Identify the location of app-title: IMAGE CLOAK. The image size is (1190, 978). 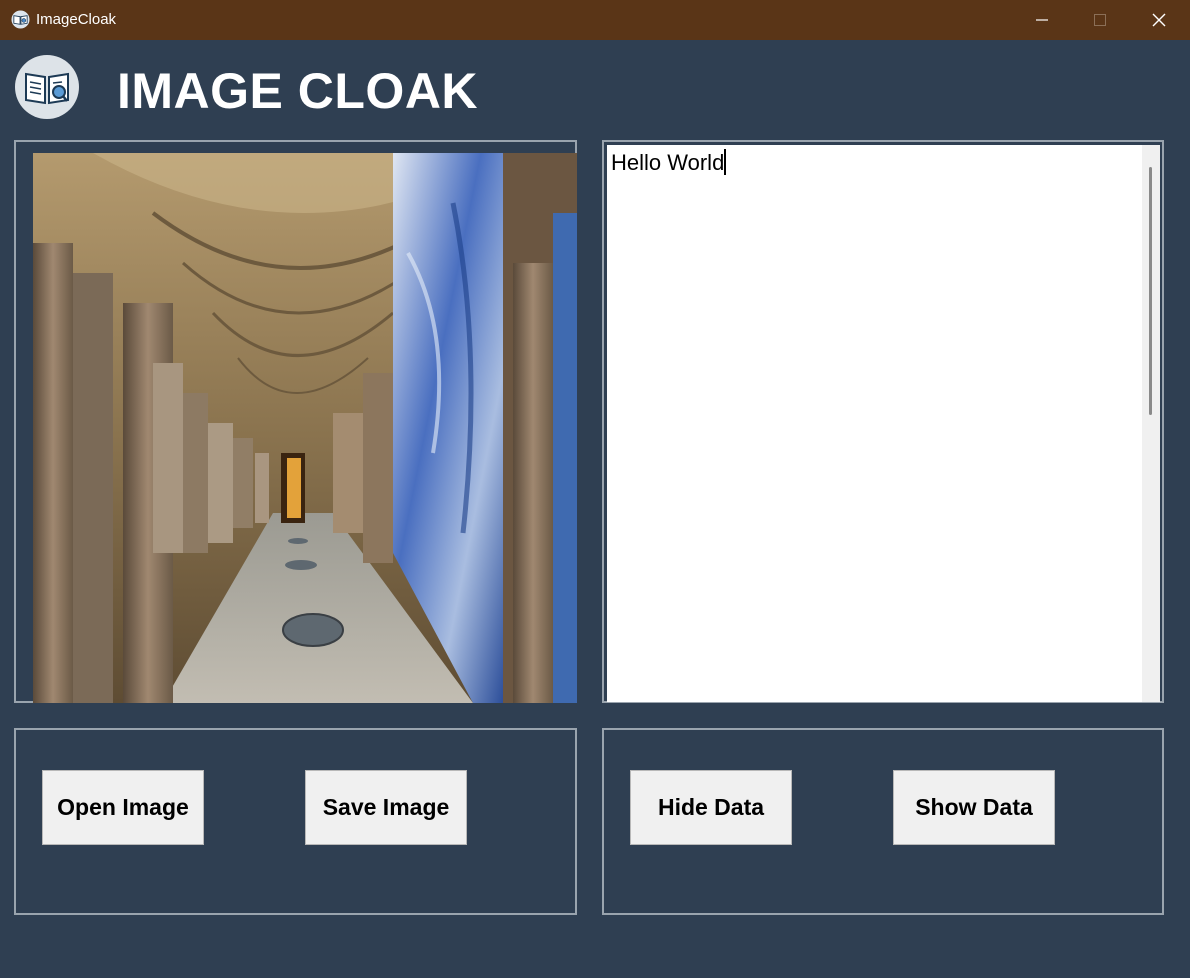
(298, 91).